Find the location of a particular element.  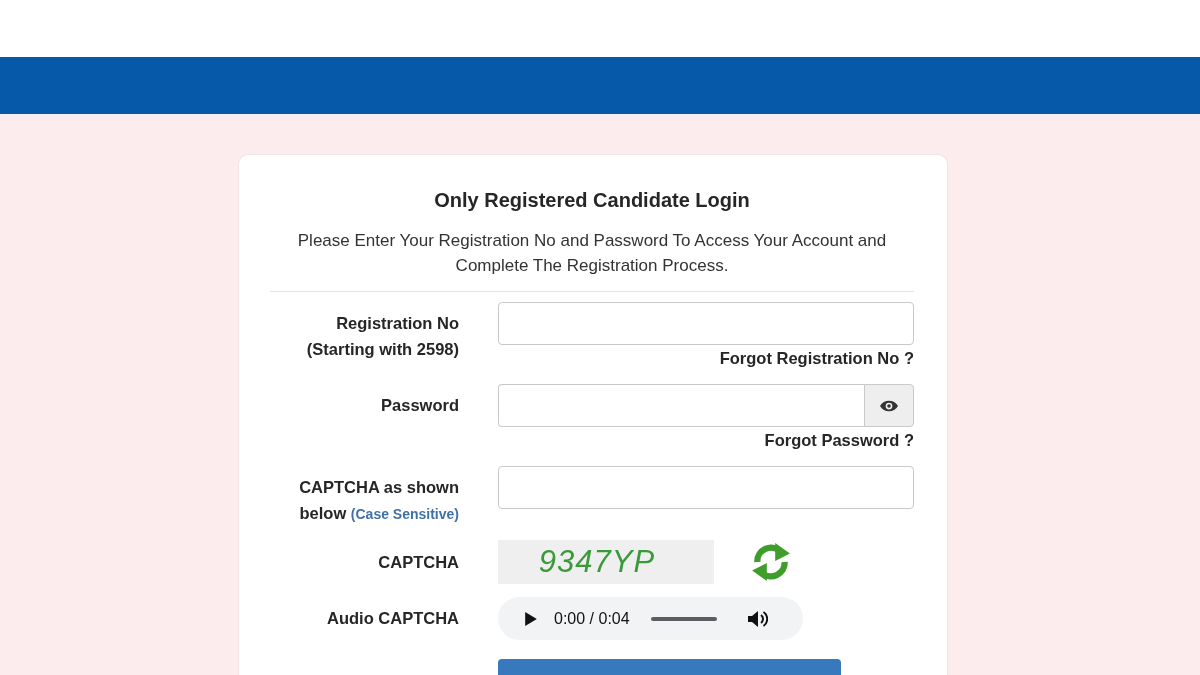

refresh-icon is located at coordinates (771, 562).